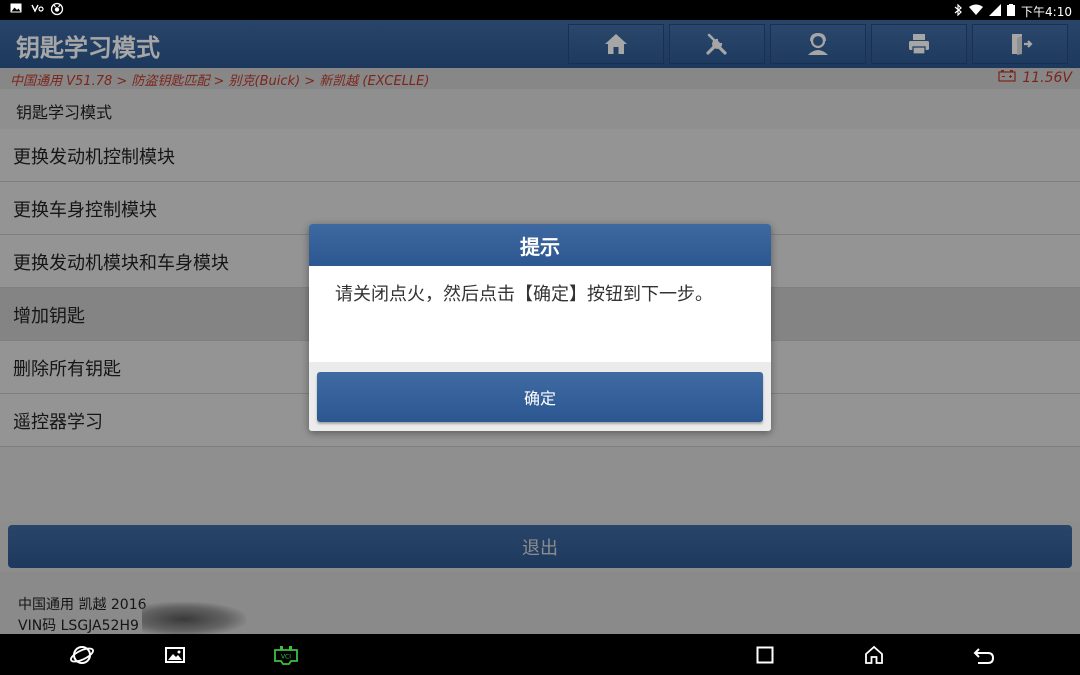 Image resolution: width=1080 pixels, height=675 pixels. What do you see at coordinates (524, 294) in the screenshot?
I see `dialog-message: 请关闭点火，然后点击【确定】按钮到下一步。` at bounding box center [524, 294].